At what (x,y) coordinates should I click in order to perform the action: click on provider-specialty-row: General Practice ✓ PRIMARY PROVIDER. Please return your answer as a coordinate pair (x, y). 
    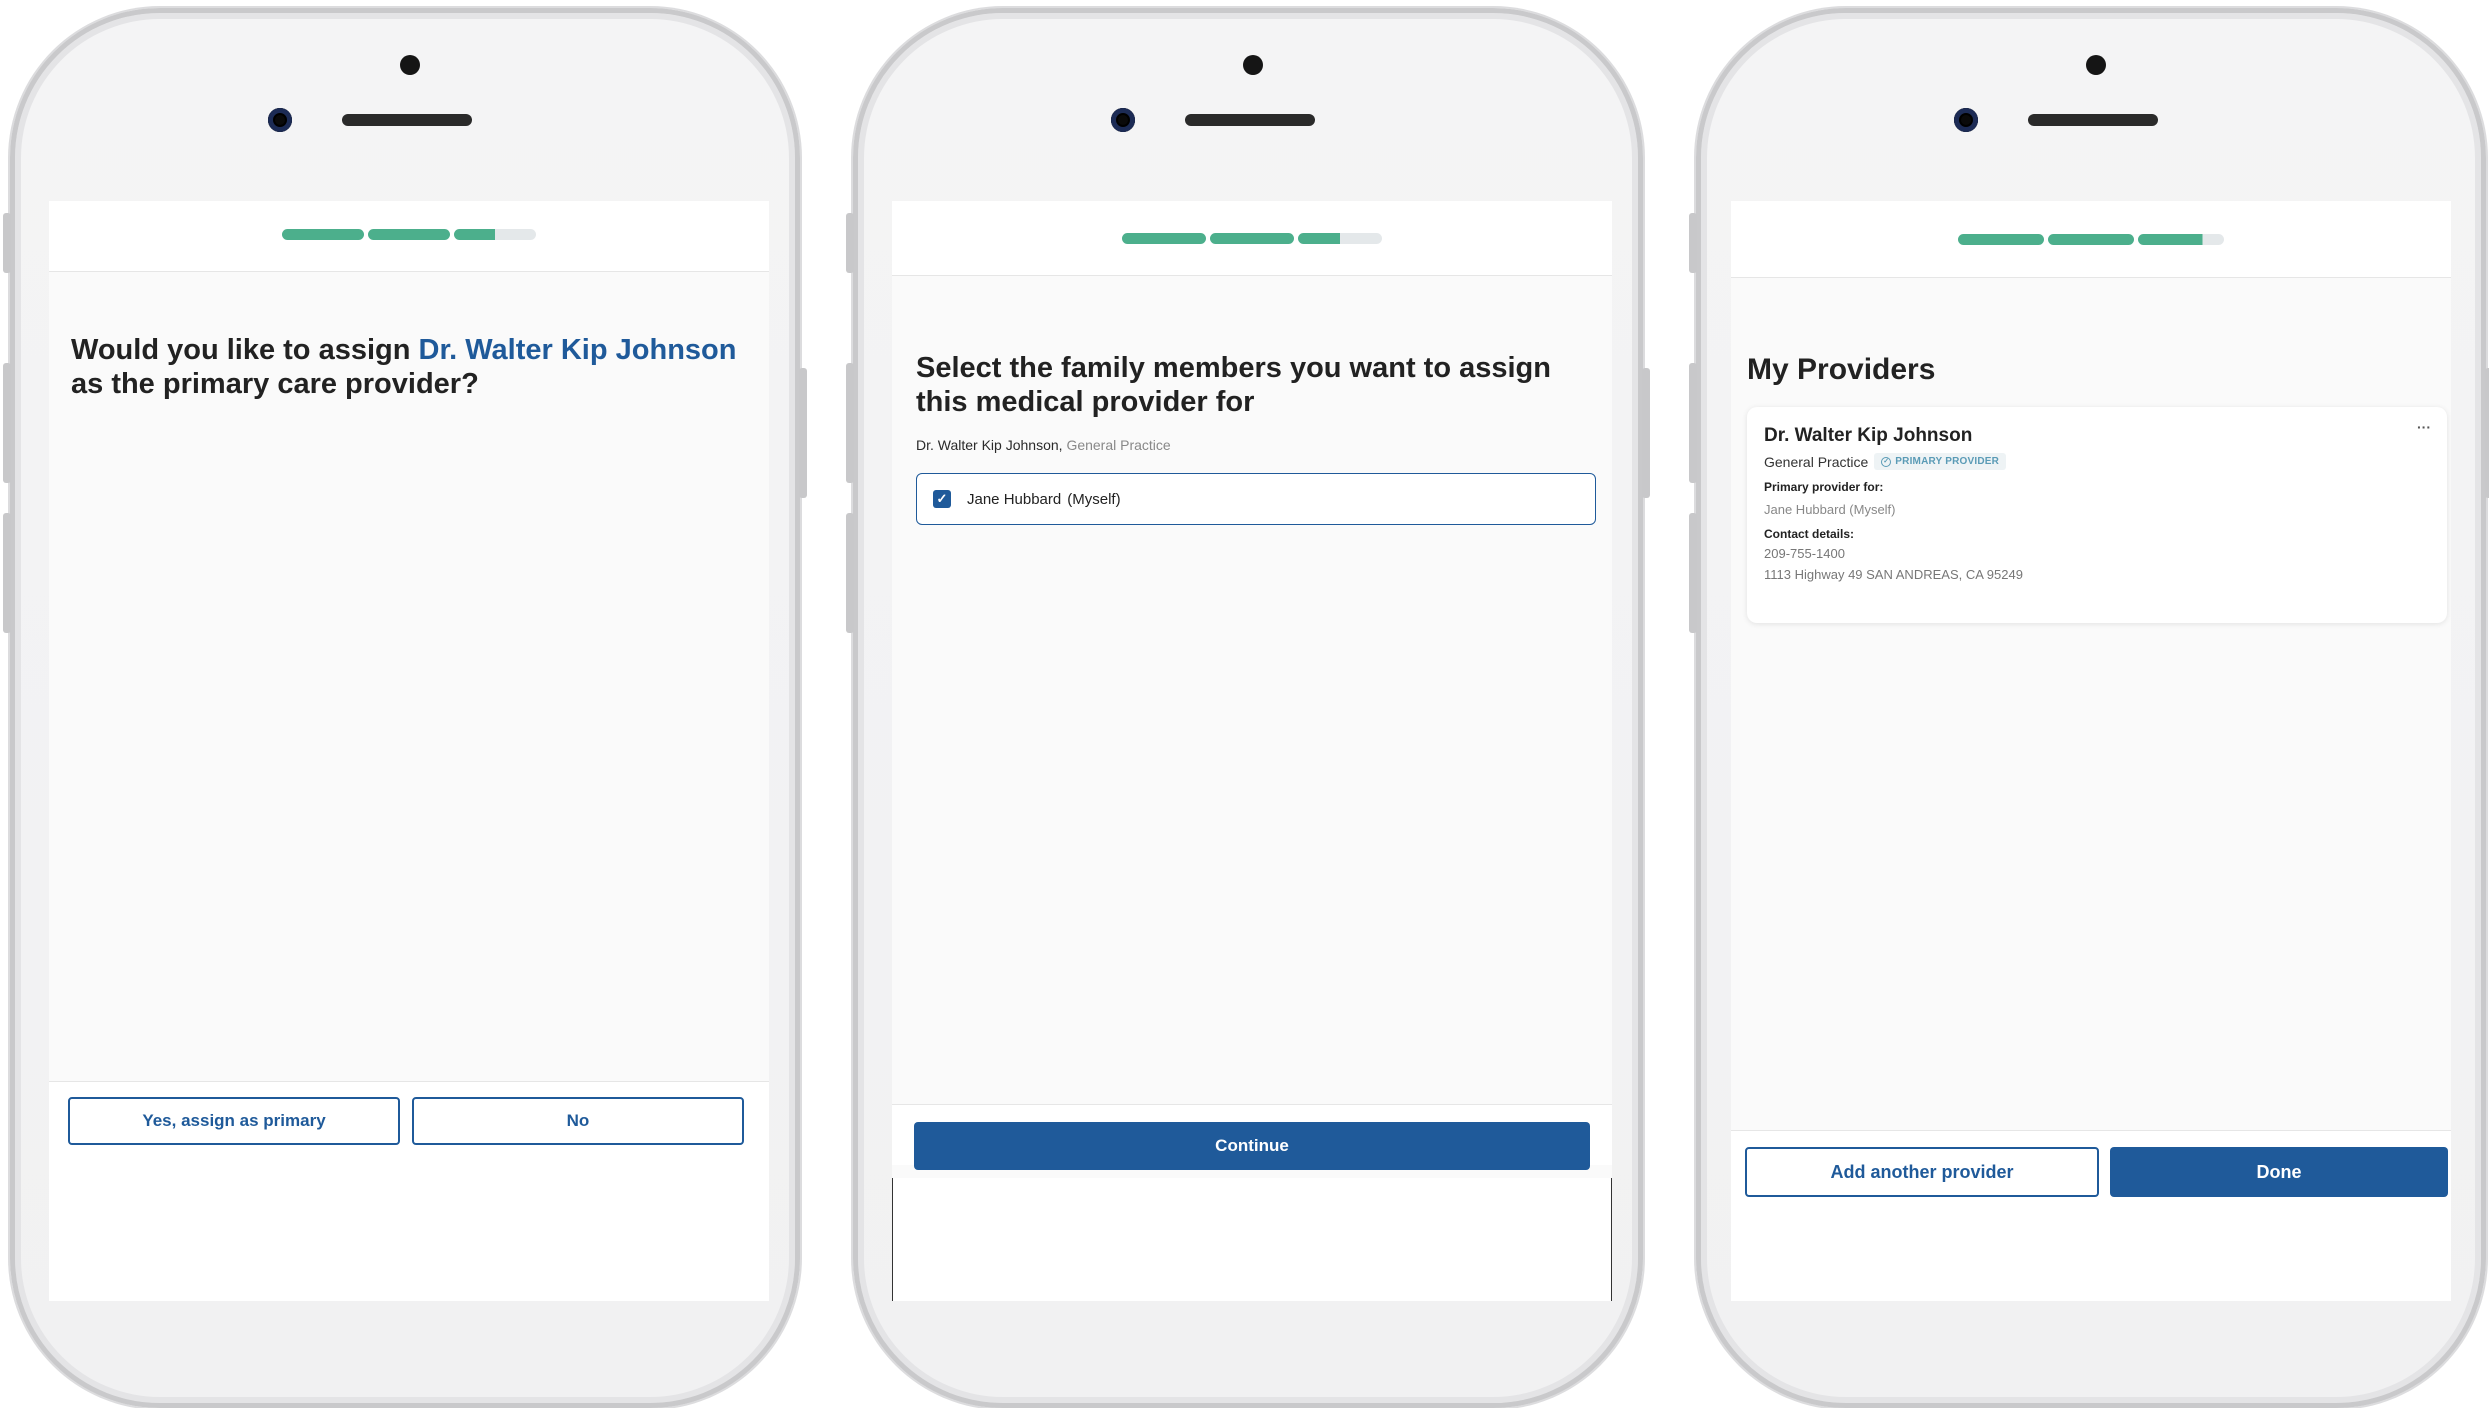
    Looking at the image, I should click on (2097, 461).